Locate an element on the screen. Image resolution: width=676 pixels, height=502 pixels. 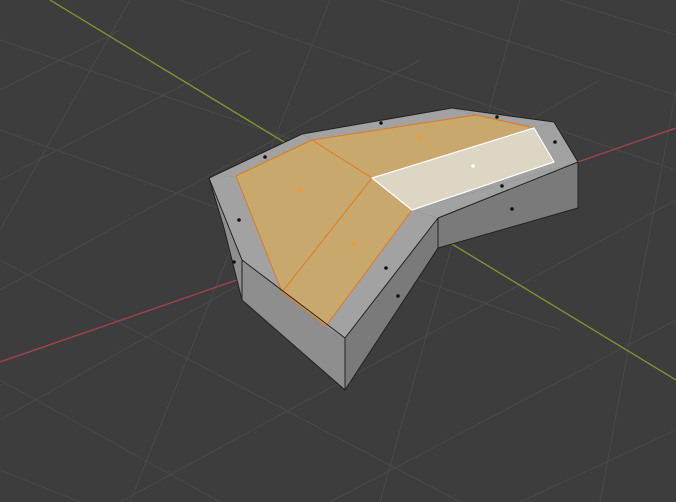
active-face-center-dot is located at coordinates (473, 166).